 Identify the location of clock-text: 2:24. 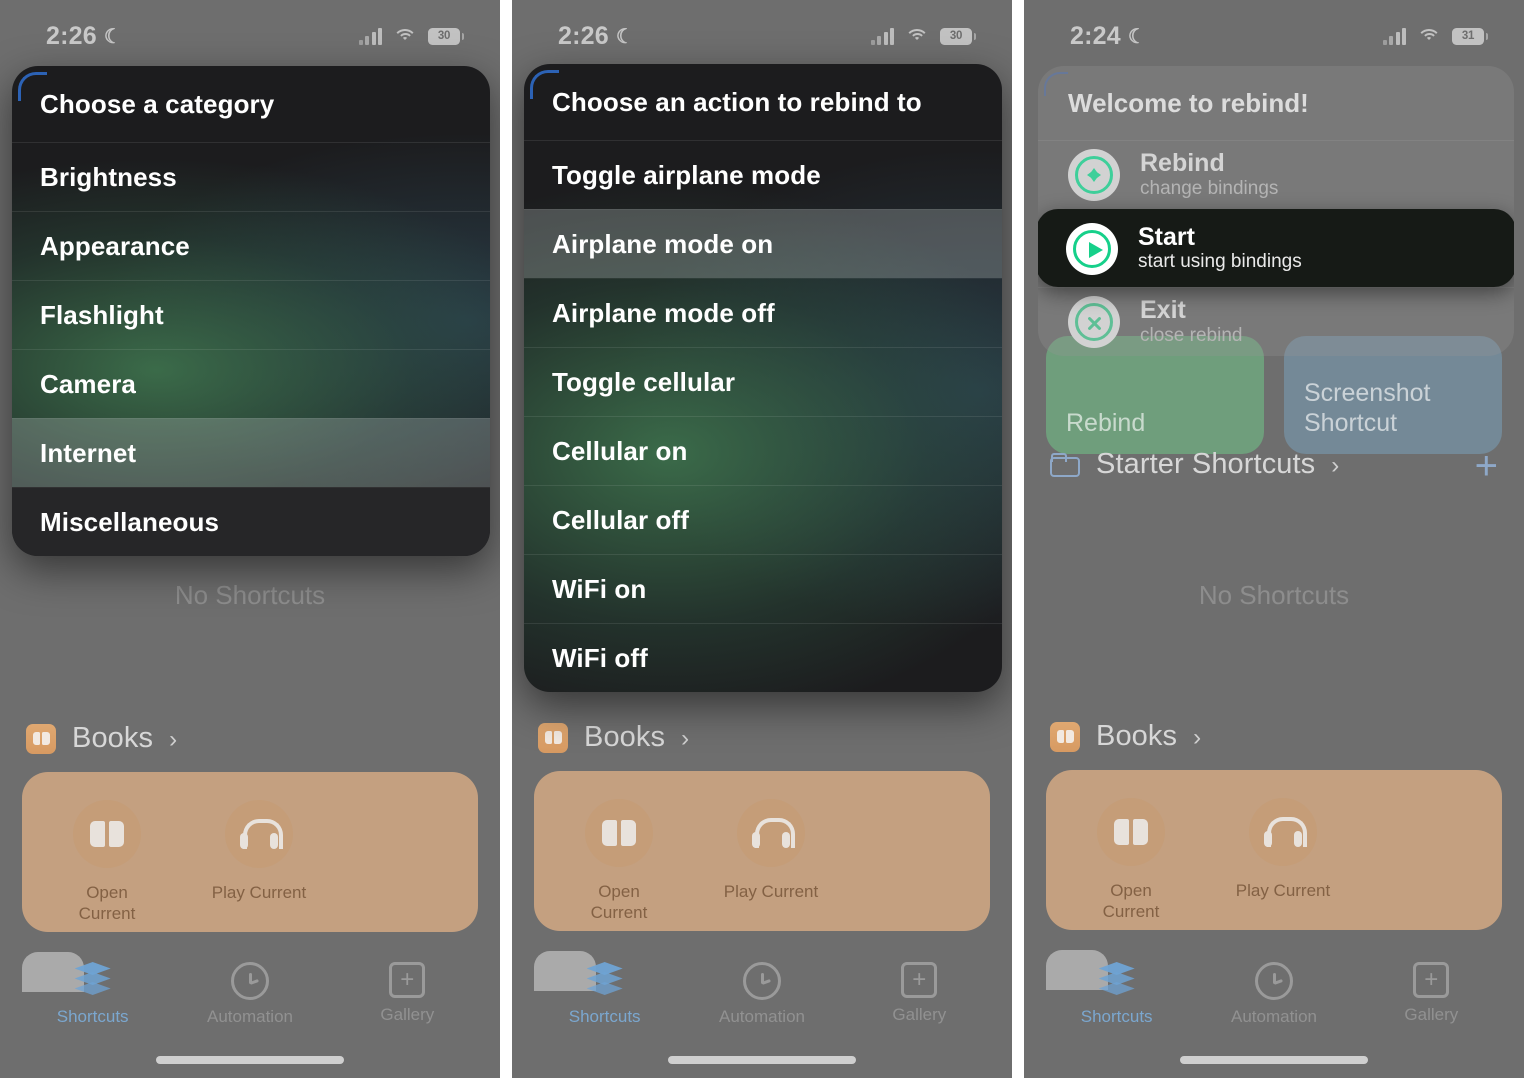
(1095, 35).